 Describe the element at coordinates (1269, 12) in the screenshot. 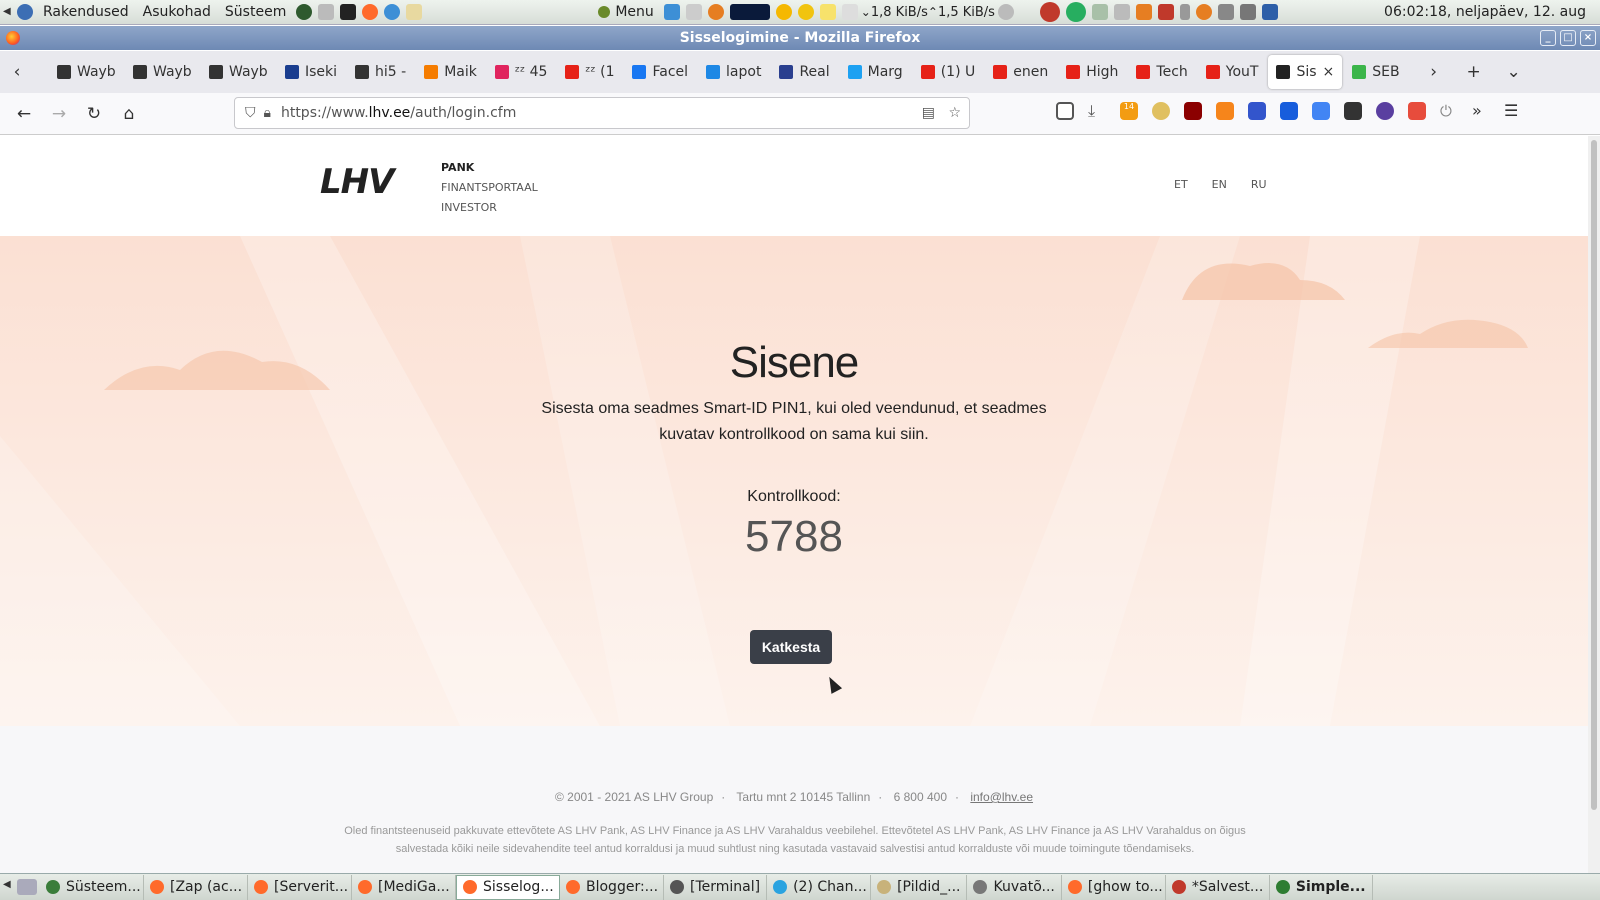

I see `power-icon` at that location.